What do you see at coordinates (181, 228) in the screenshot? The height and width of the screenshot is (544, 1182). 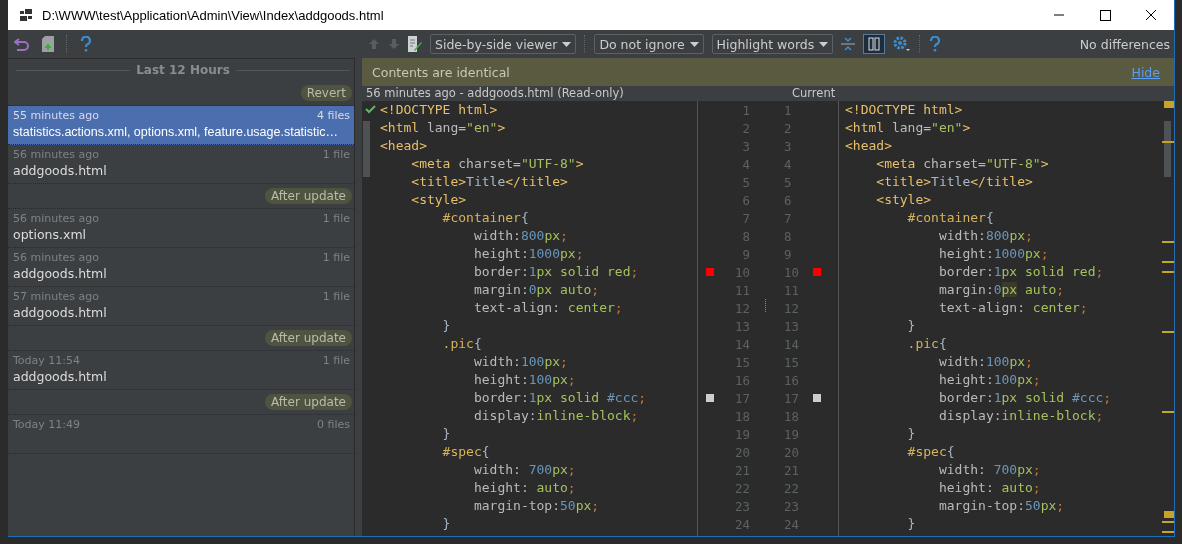 I see `history-entry: 56 minutes ago 1 file options.xml` at bounding box center [181, 228].